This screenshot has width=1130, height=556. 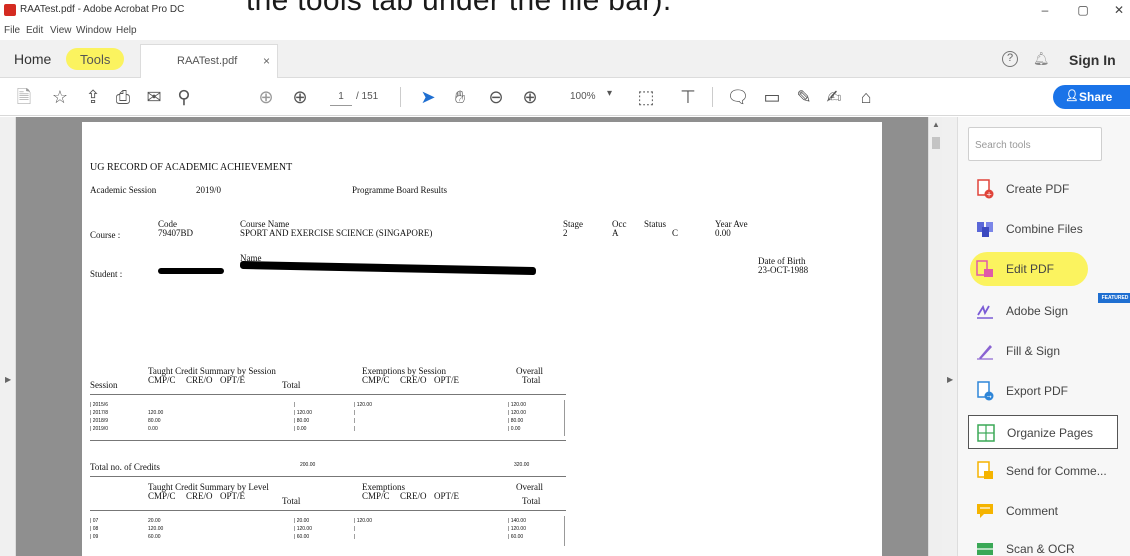 What do you see at coordinates (156, 529) in the screenshot?
I see `row-cmp: 120.00` at bounding box center [156, 529].